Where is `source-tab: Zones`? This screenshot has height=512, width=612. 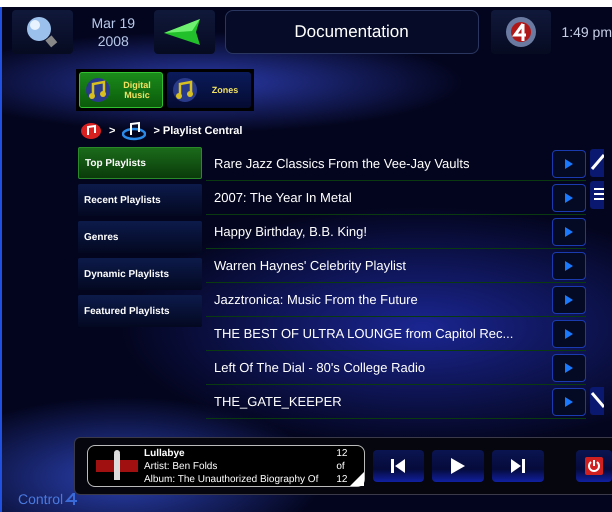 source-tab: Zones is located at coordinates (209, 90).